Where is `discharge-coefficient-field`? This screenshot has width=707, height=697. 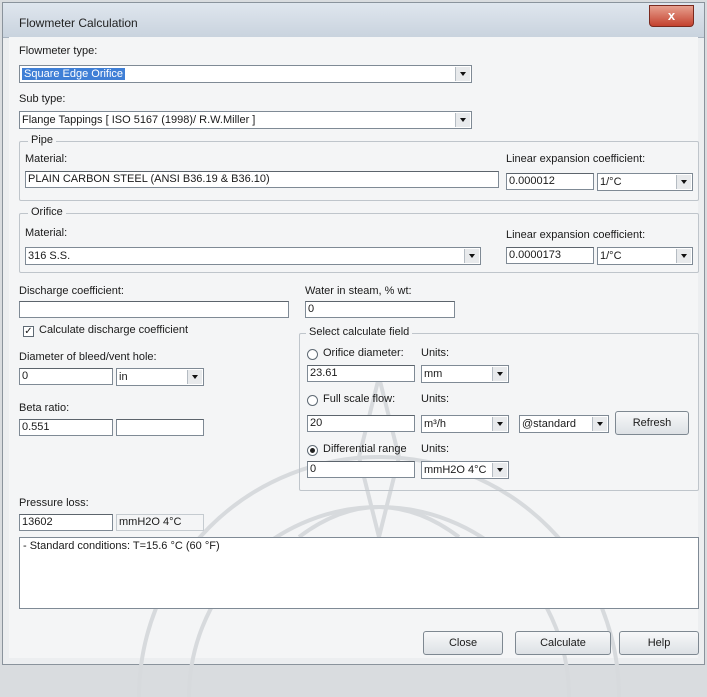 discharge-coefficient-field is located at coordinates (154, 309).